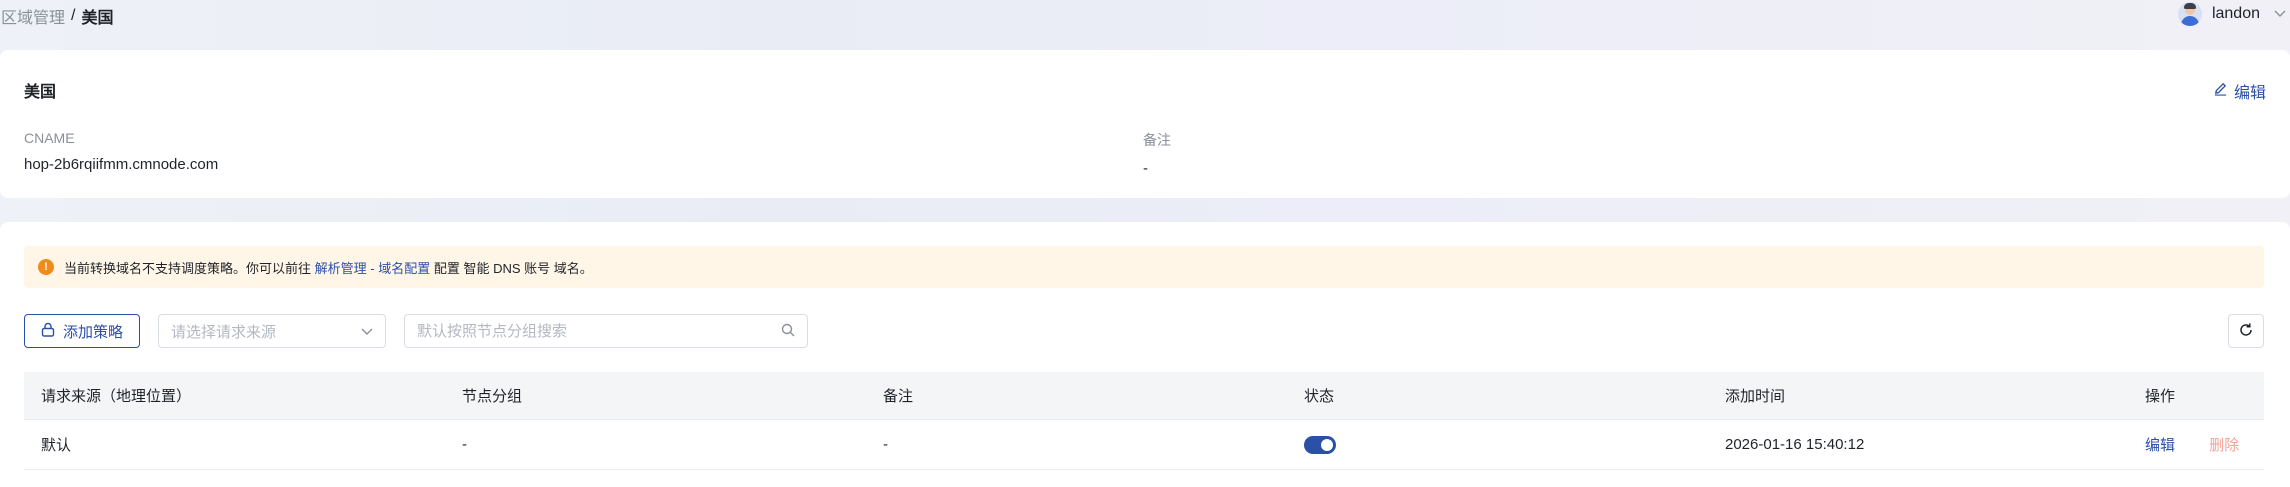 The height and width of the screenshot is (487, 2290). I want to click on user-menu: landon, so click(2233, 14).